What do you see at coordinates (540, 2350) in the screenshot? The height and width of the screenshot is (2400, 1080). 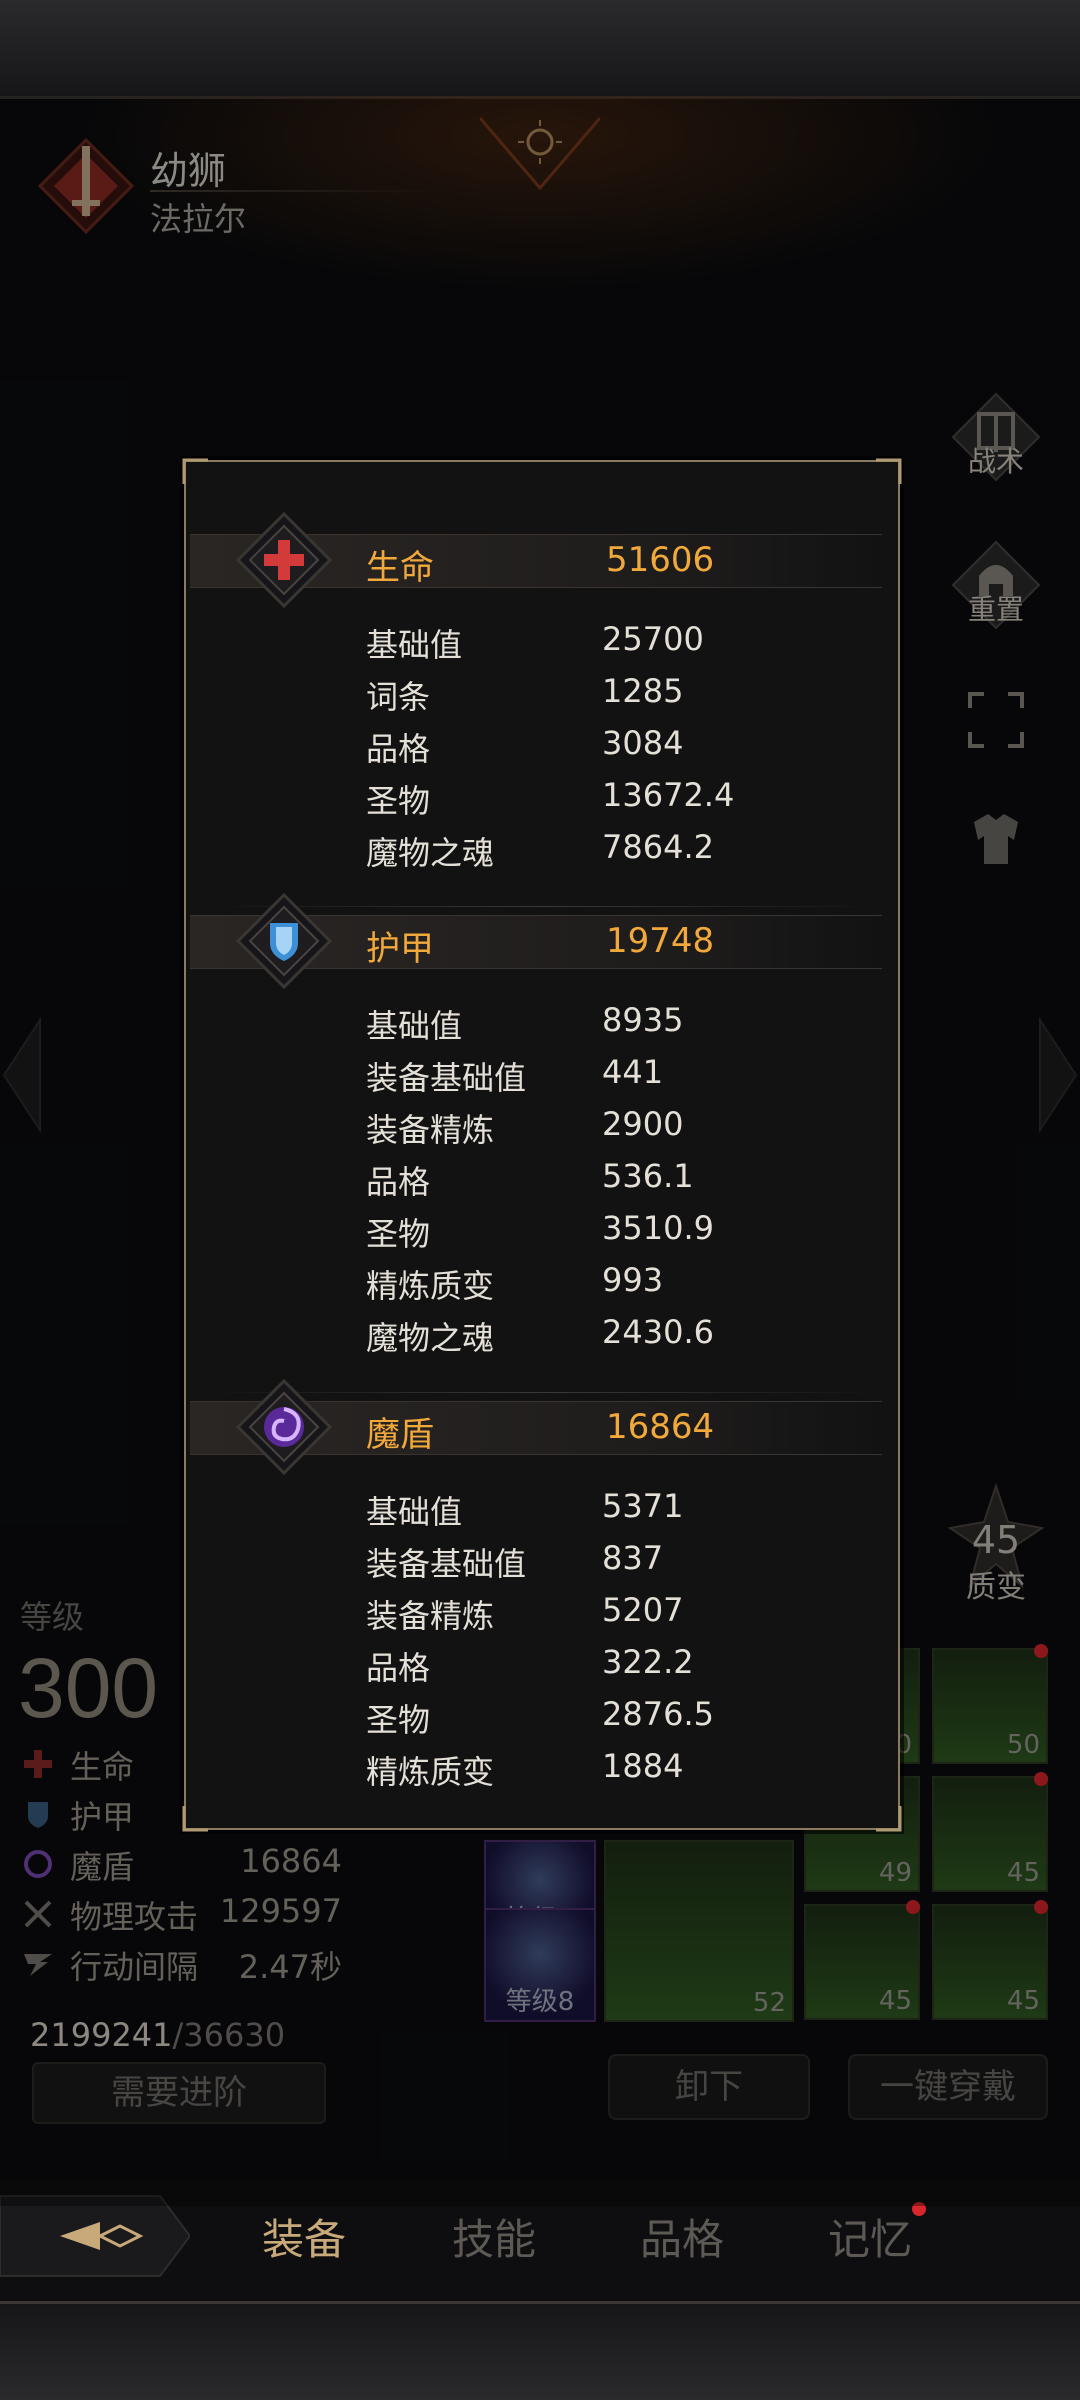 I see `bottom-frame` at bounding box center [540, 2350].